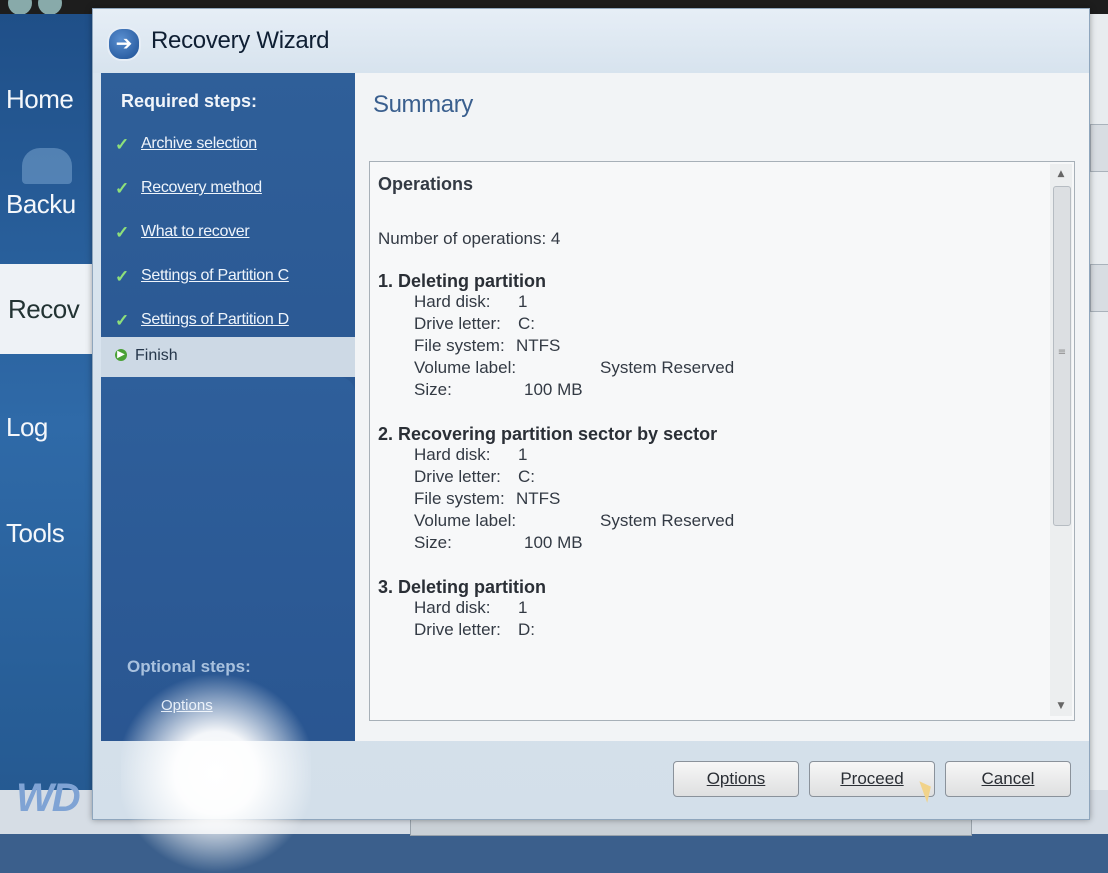 The image size is (1108, 873). I want to click on operation-title: 1. Deleting partition, so click(462, 281).